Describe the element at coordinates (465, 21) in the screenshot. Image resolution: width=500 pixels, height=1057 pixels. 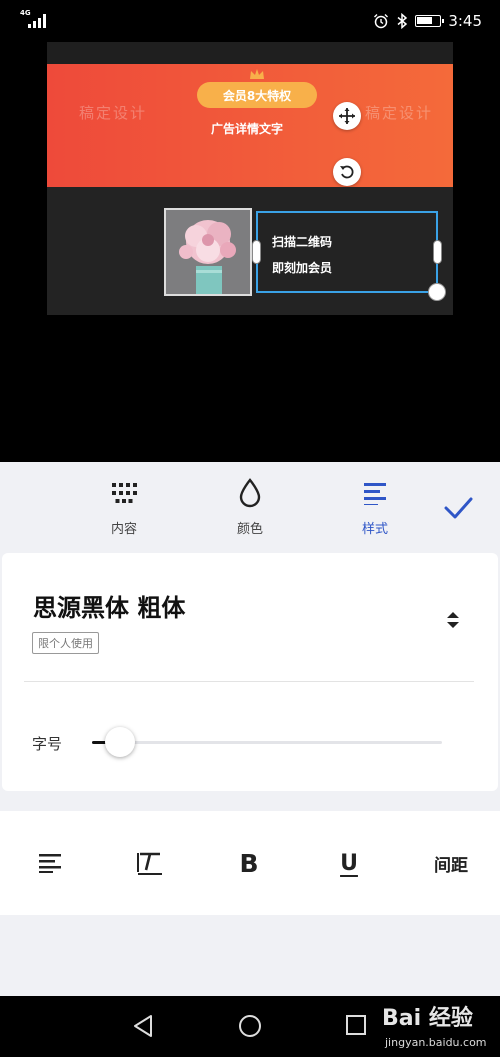
I see `clock: 3:45` at that location.